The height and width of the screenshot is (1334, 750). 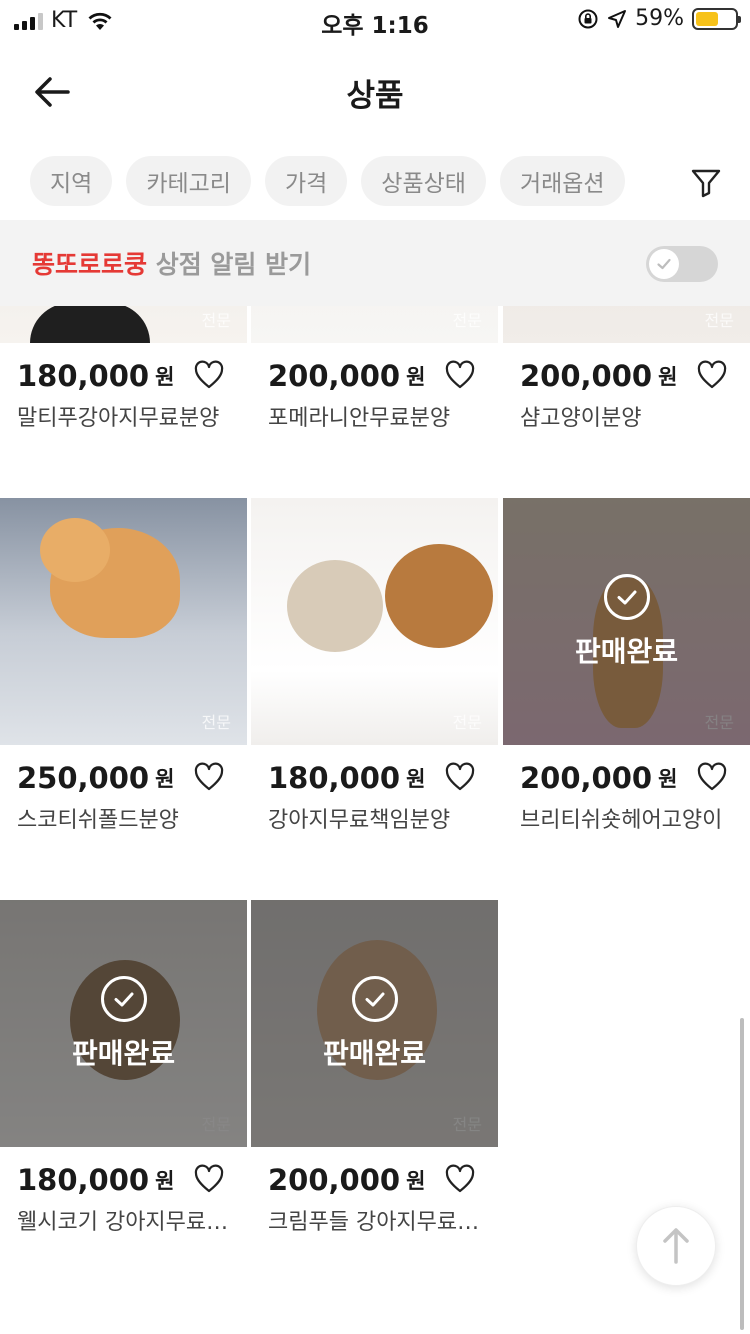 I want to click on filter-chip-trade-option: 거래옵션, so click(x=562, y=181).